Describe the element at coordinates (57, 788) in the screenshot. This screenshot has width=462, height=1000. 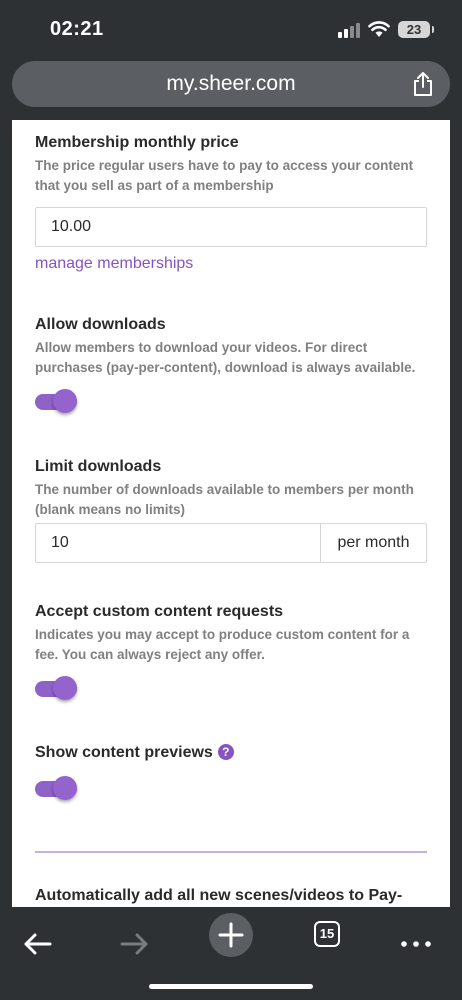
I see `content-previews-toggle` at that location.